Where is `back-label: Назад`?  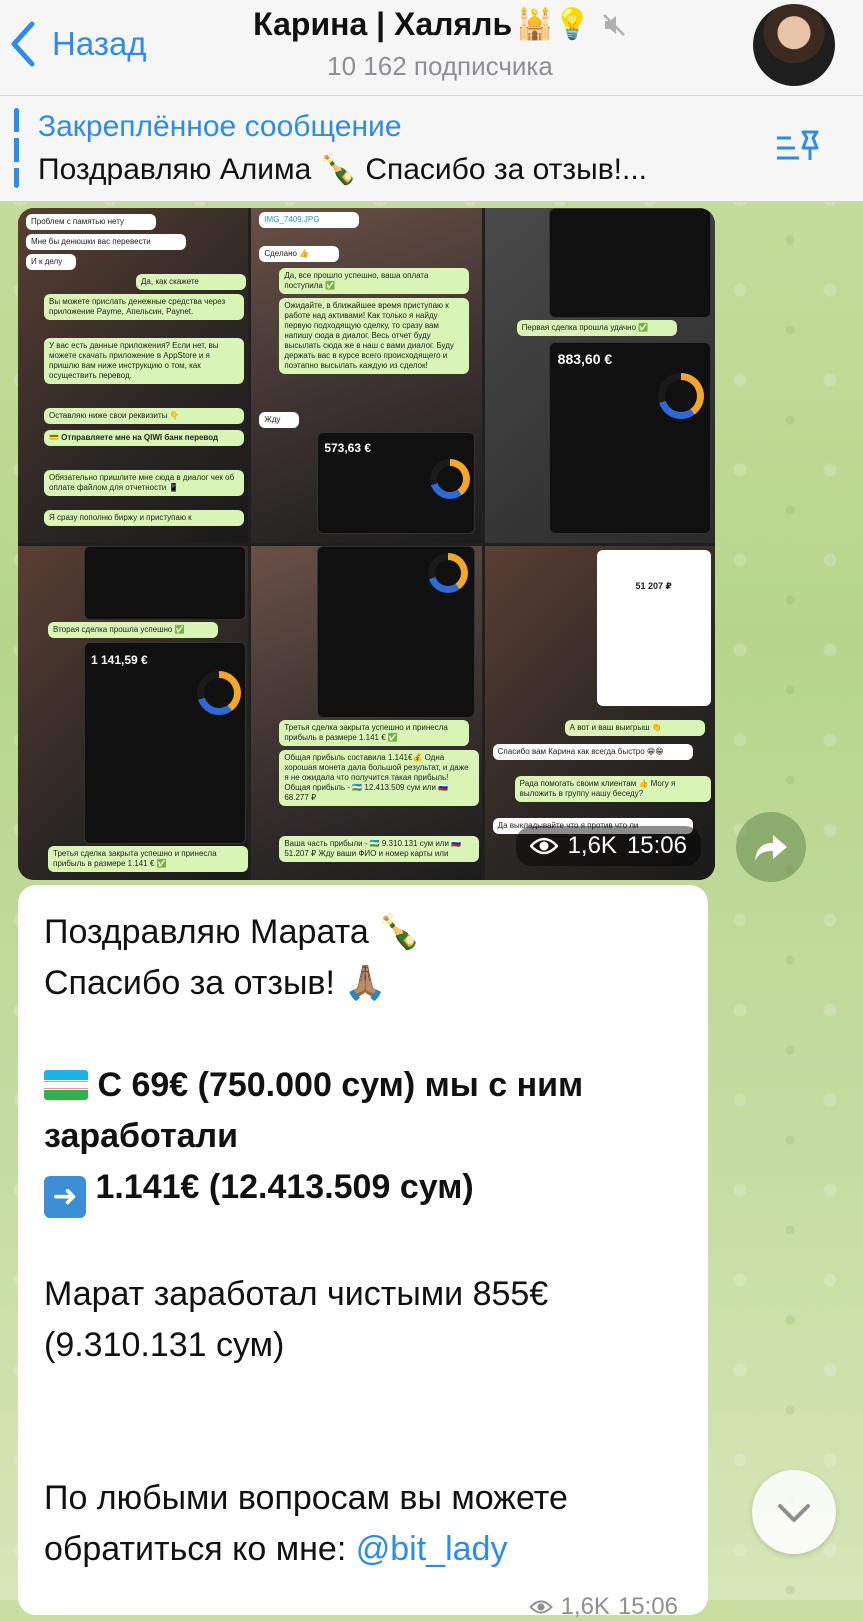
back-label: Назад is located at coordinates (99, 43).